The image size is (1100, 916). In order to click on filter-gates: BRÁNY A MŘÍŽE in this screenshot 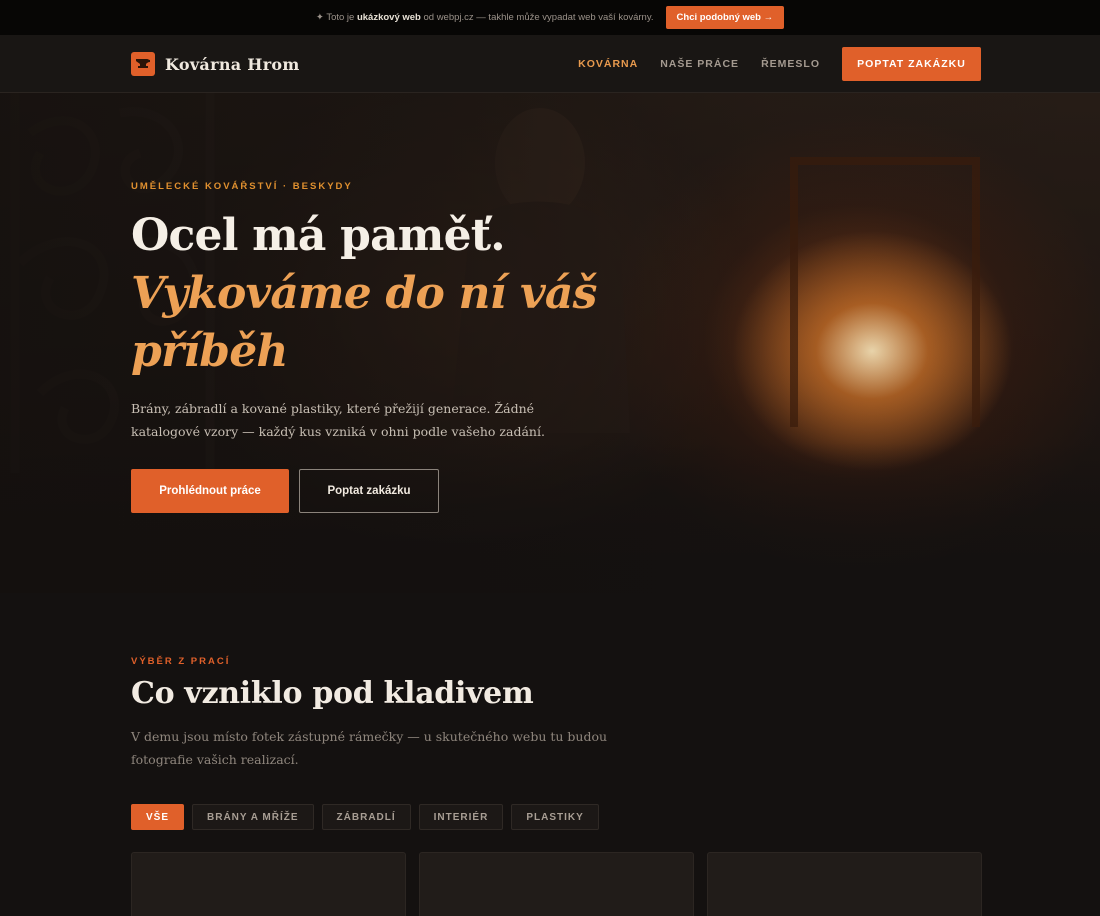, I will do `click(253, 817)`.